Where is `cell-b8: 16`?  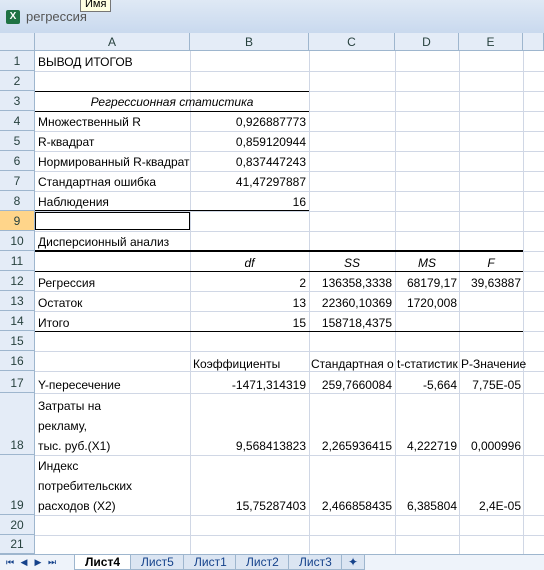
cell-b8: 16 is located at coordinates (248, 202).